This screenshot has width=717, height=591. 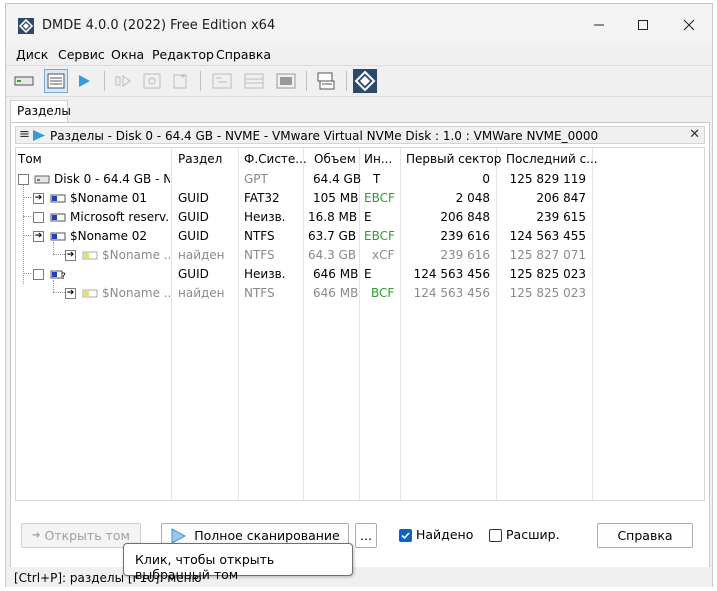 I want to click on hex-view-icon, so click(x=286, y=81).